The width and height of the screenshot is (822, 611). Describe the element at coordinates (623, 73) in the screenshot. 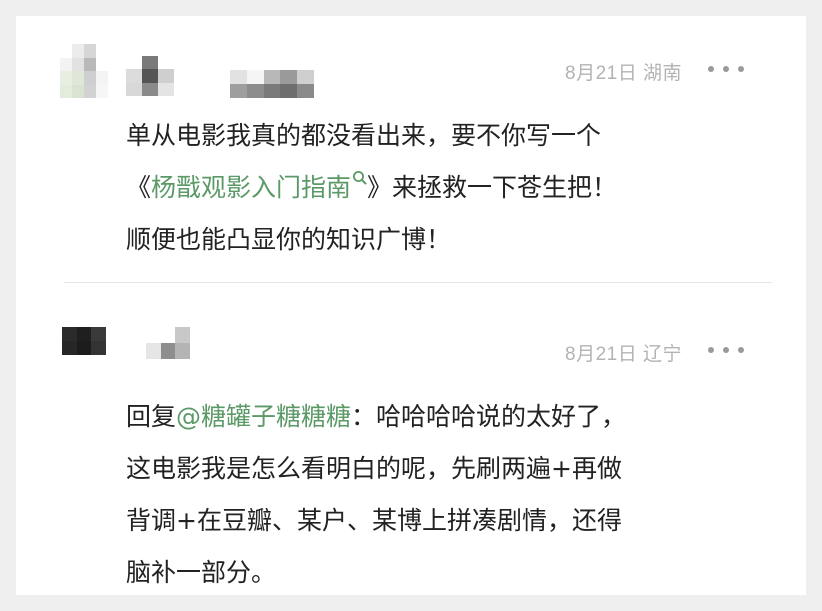

I see `comment-meta: 8月21日 湖南` at that location.